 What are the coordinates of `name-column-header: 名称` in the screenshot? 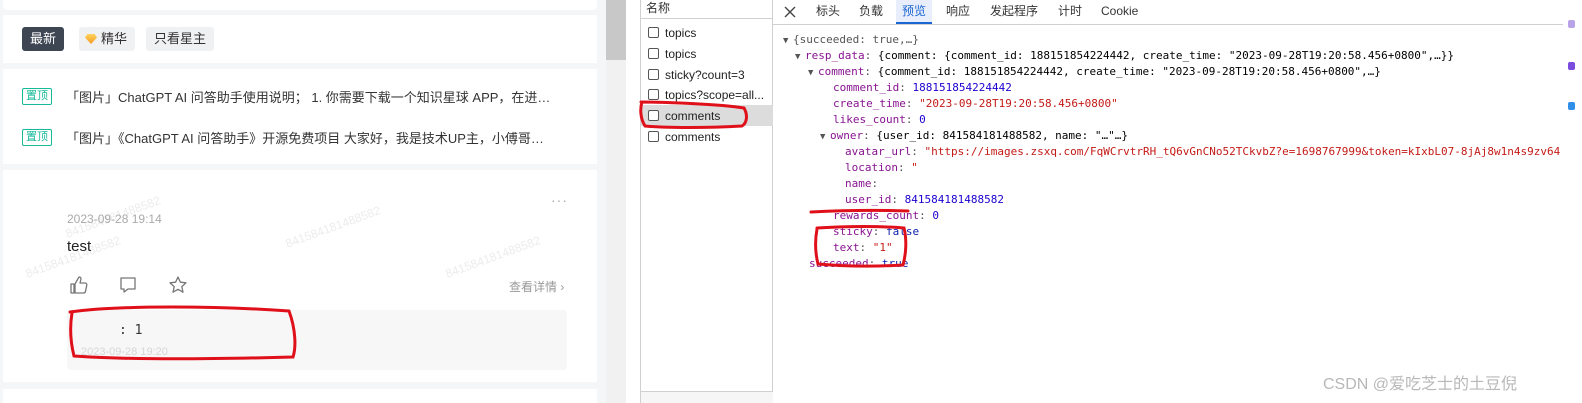 It's located at (707, 9).